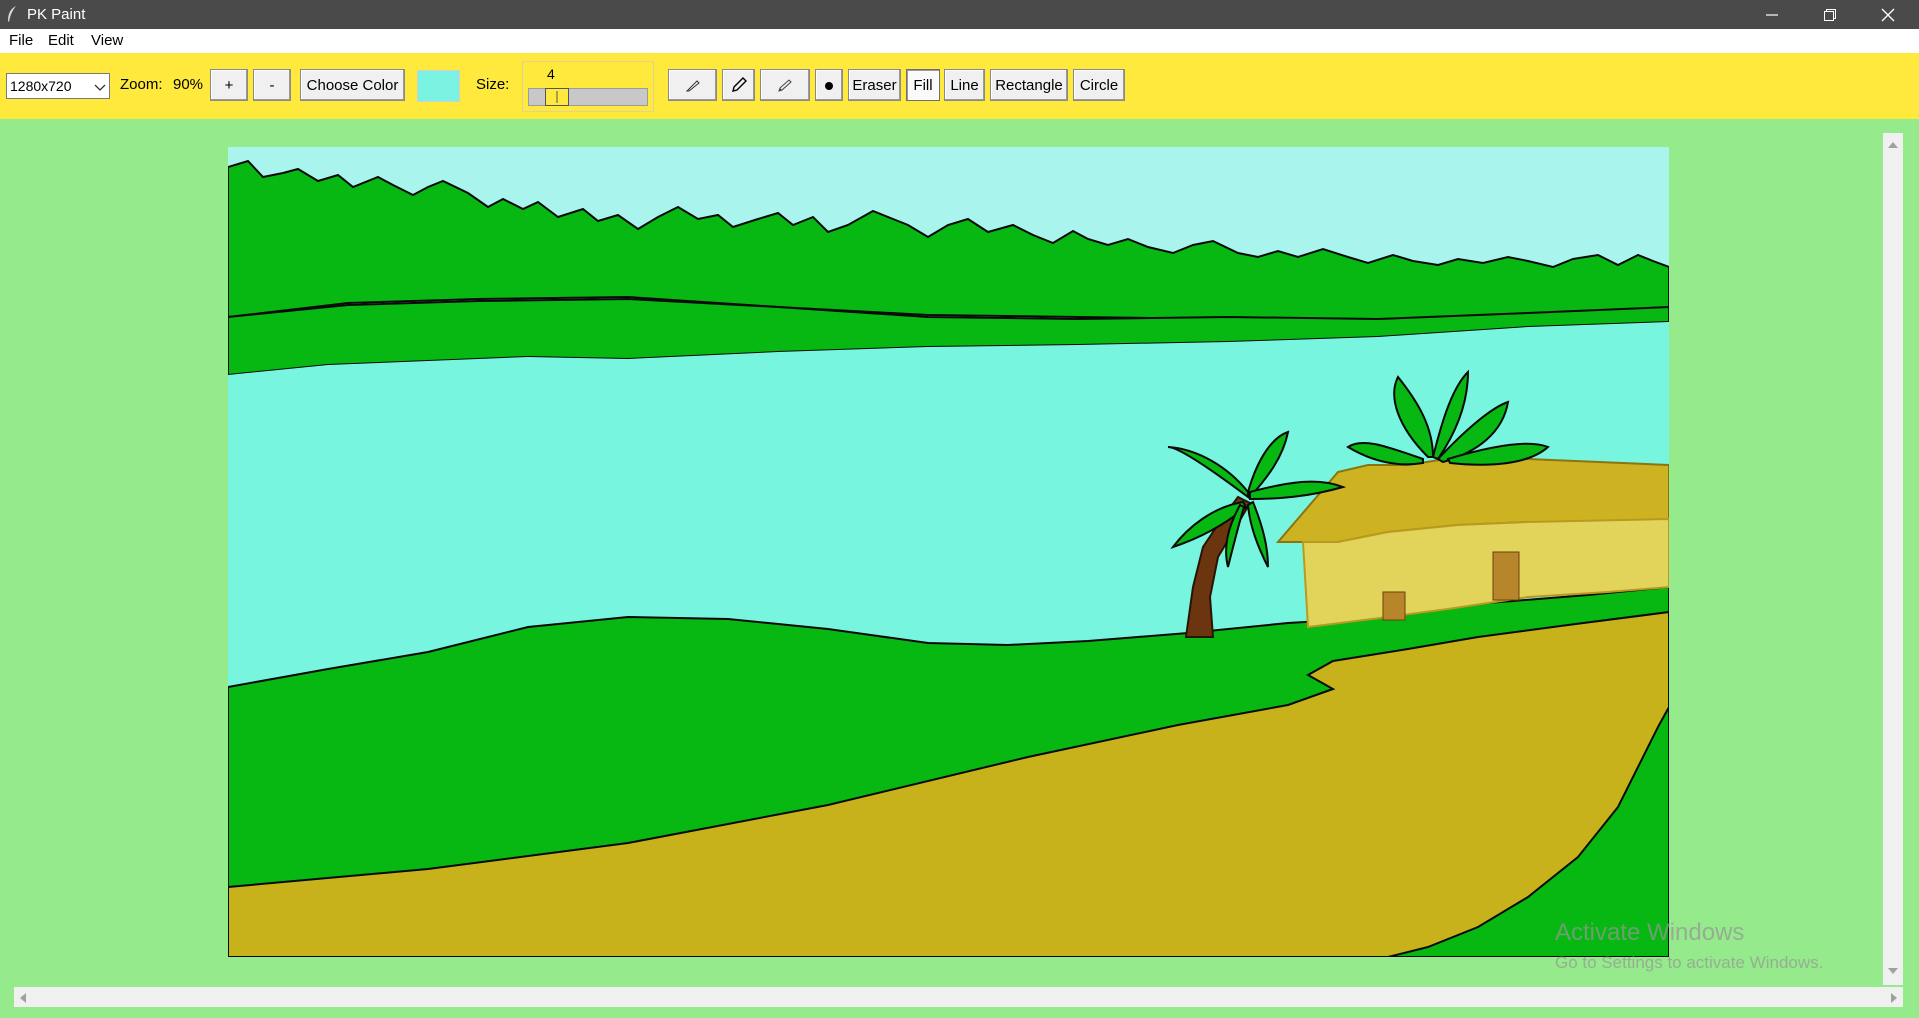  Describe the element at coordinates (272, 85) in the screenshot. I see `zoom-out-button: -` at that location.